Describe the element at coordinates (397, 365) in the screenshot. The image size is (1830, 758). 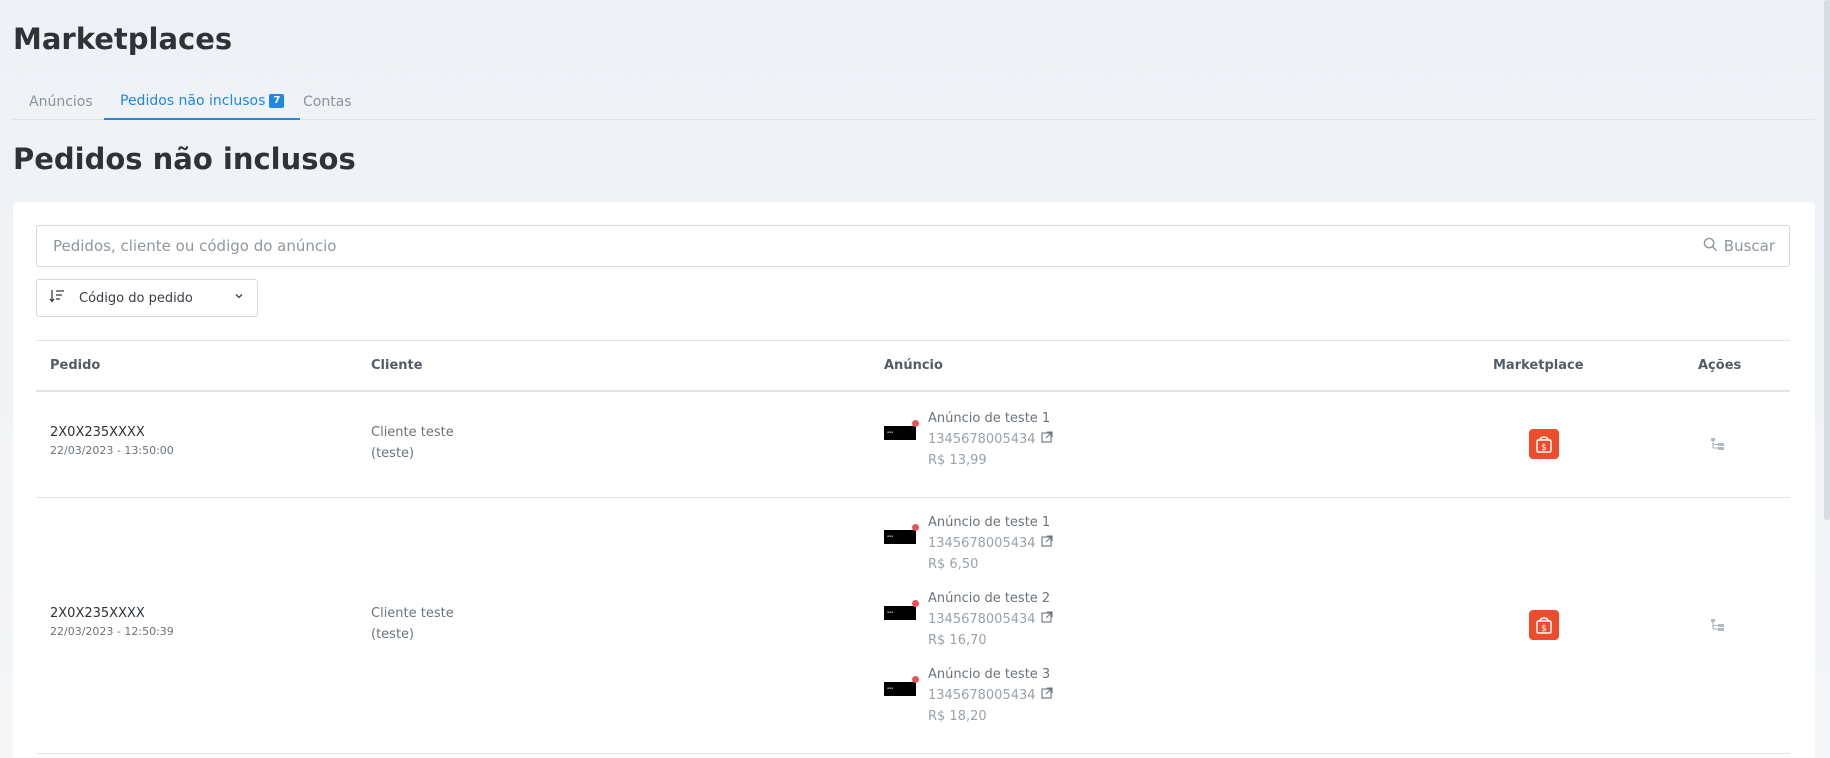
I see `header-cliente: Cliente` at that location.